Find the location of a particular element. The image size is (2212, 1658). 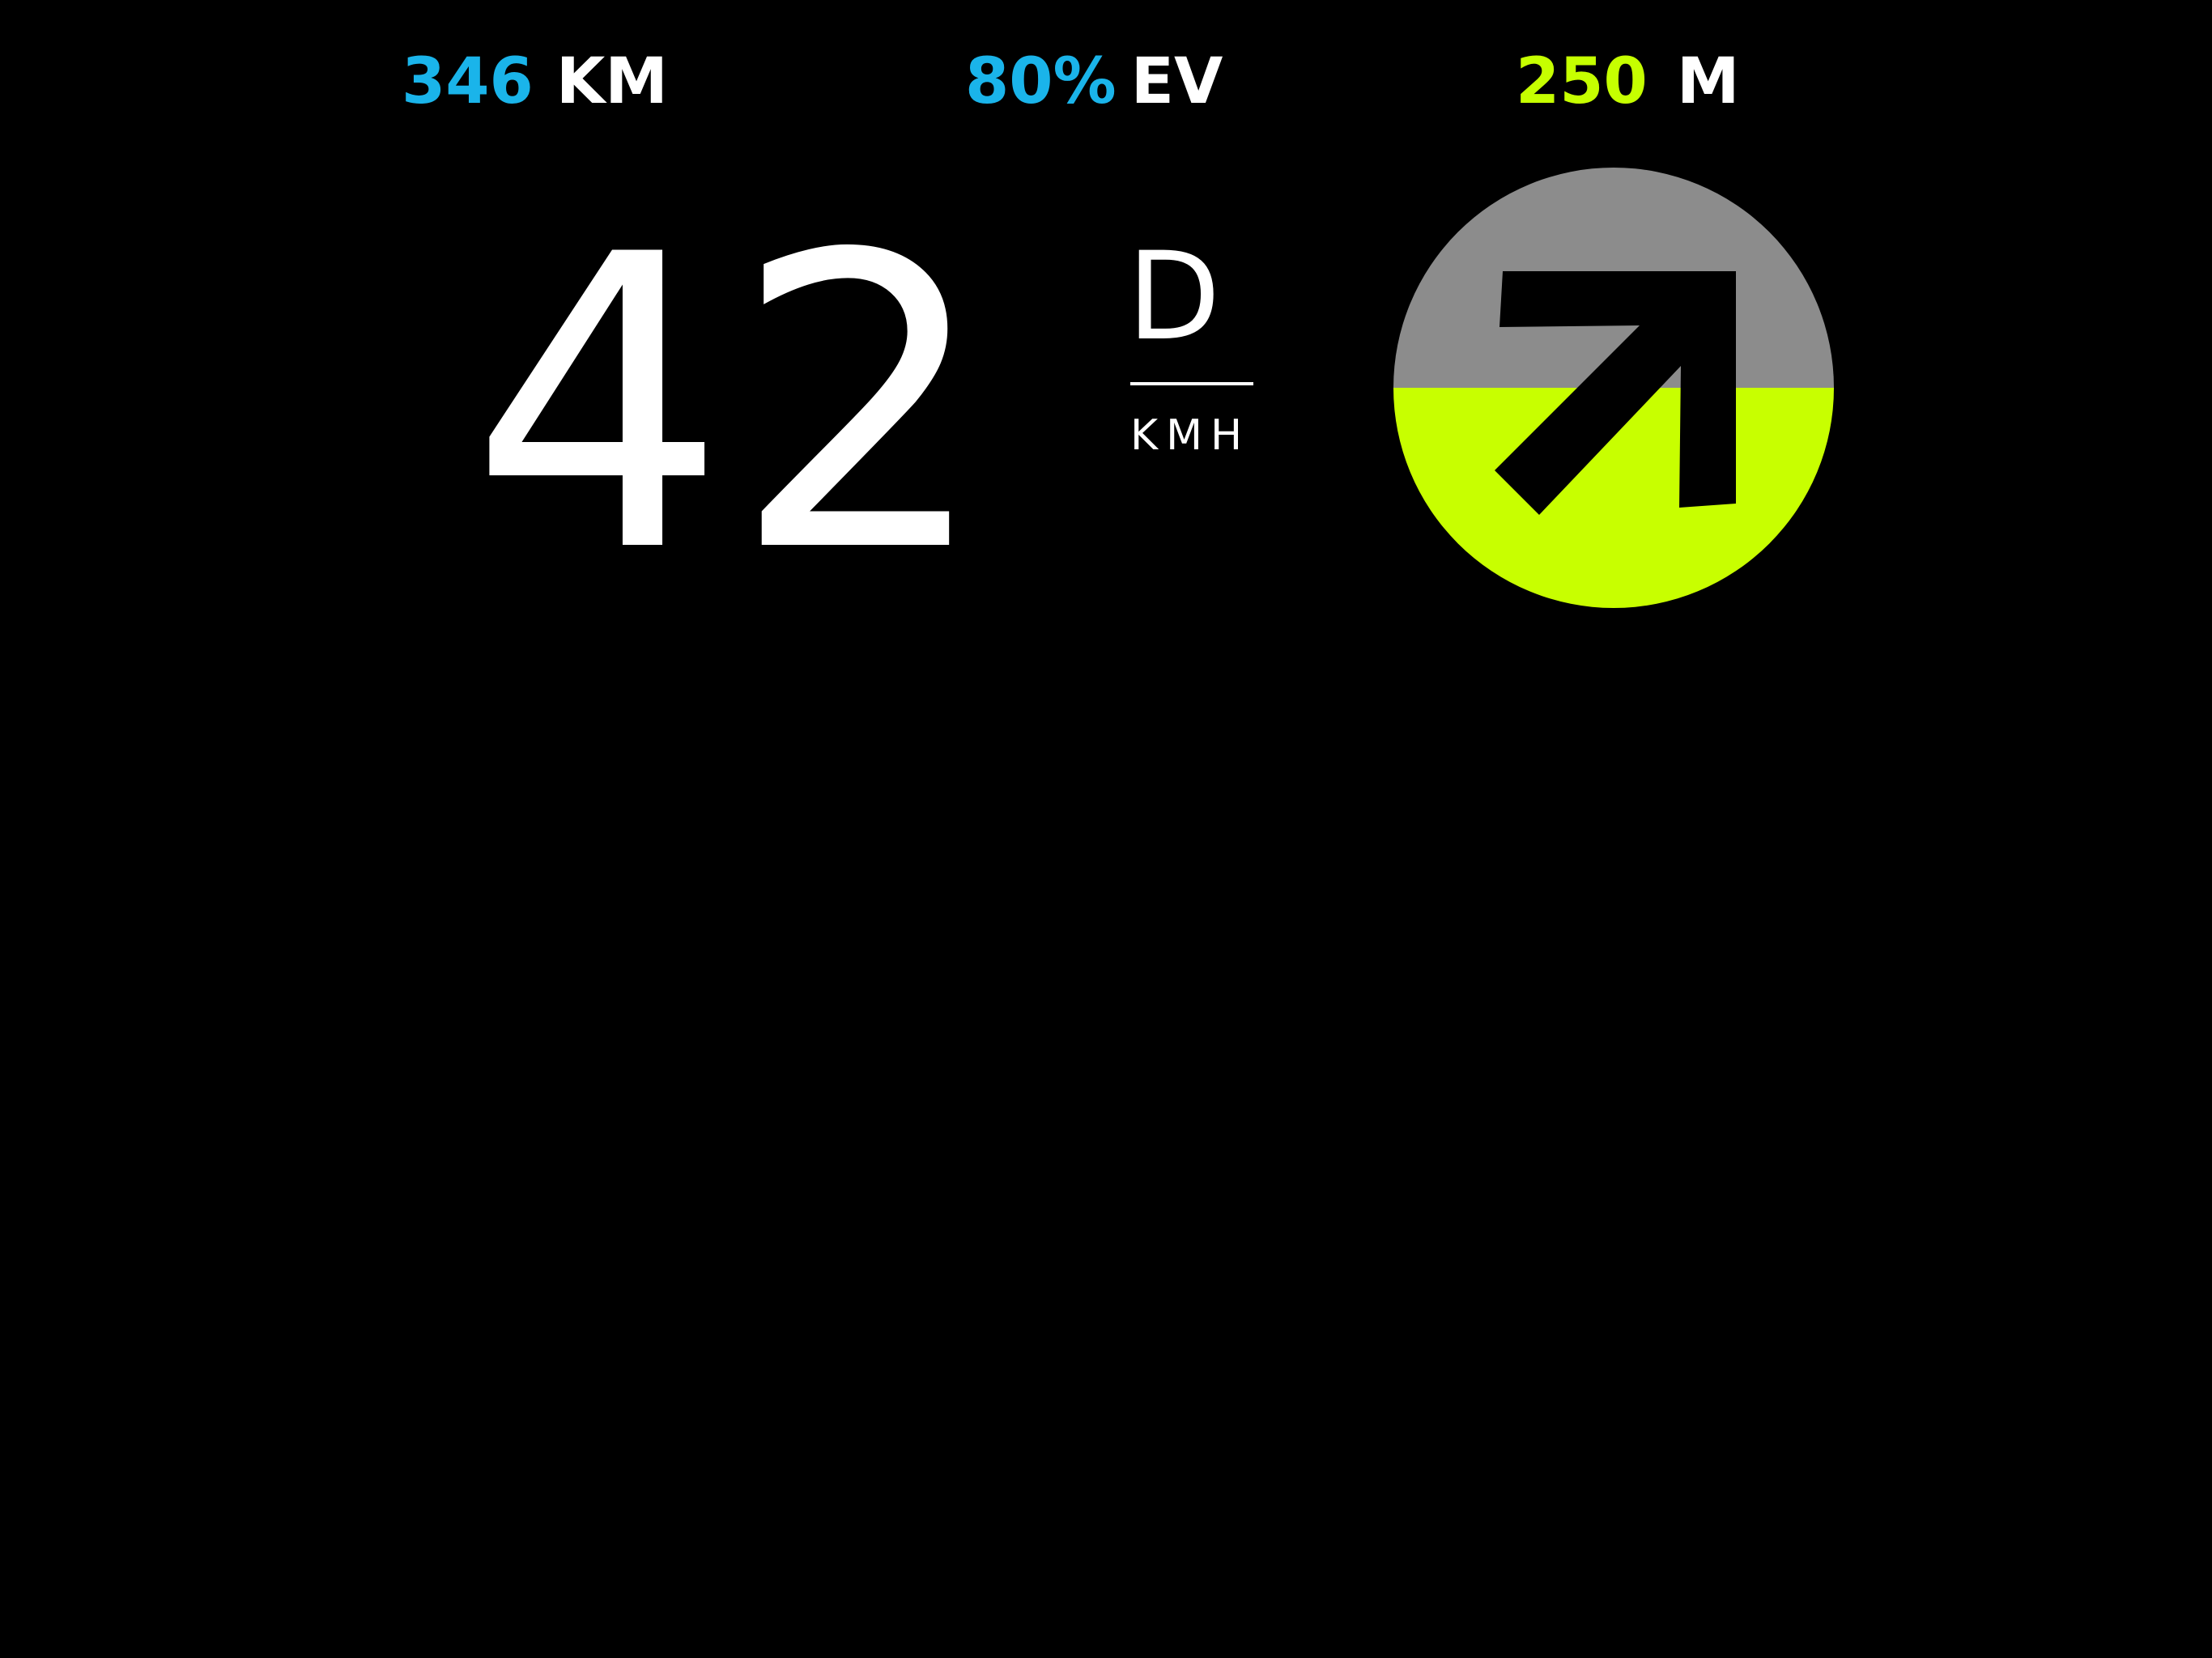

battery-indicator: 80% EV is located at coordinates (1094, 81).